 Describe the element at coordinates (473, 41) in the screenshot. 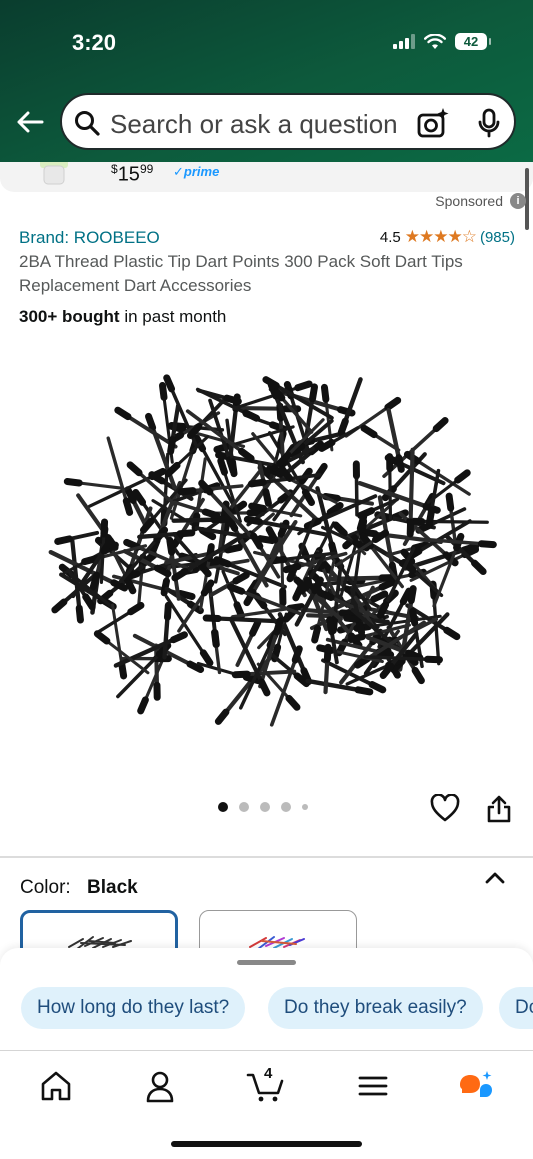

I see `battery-indicator: 42` at that location.